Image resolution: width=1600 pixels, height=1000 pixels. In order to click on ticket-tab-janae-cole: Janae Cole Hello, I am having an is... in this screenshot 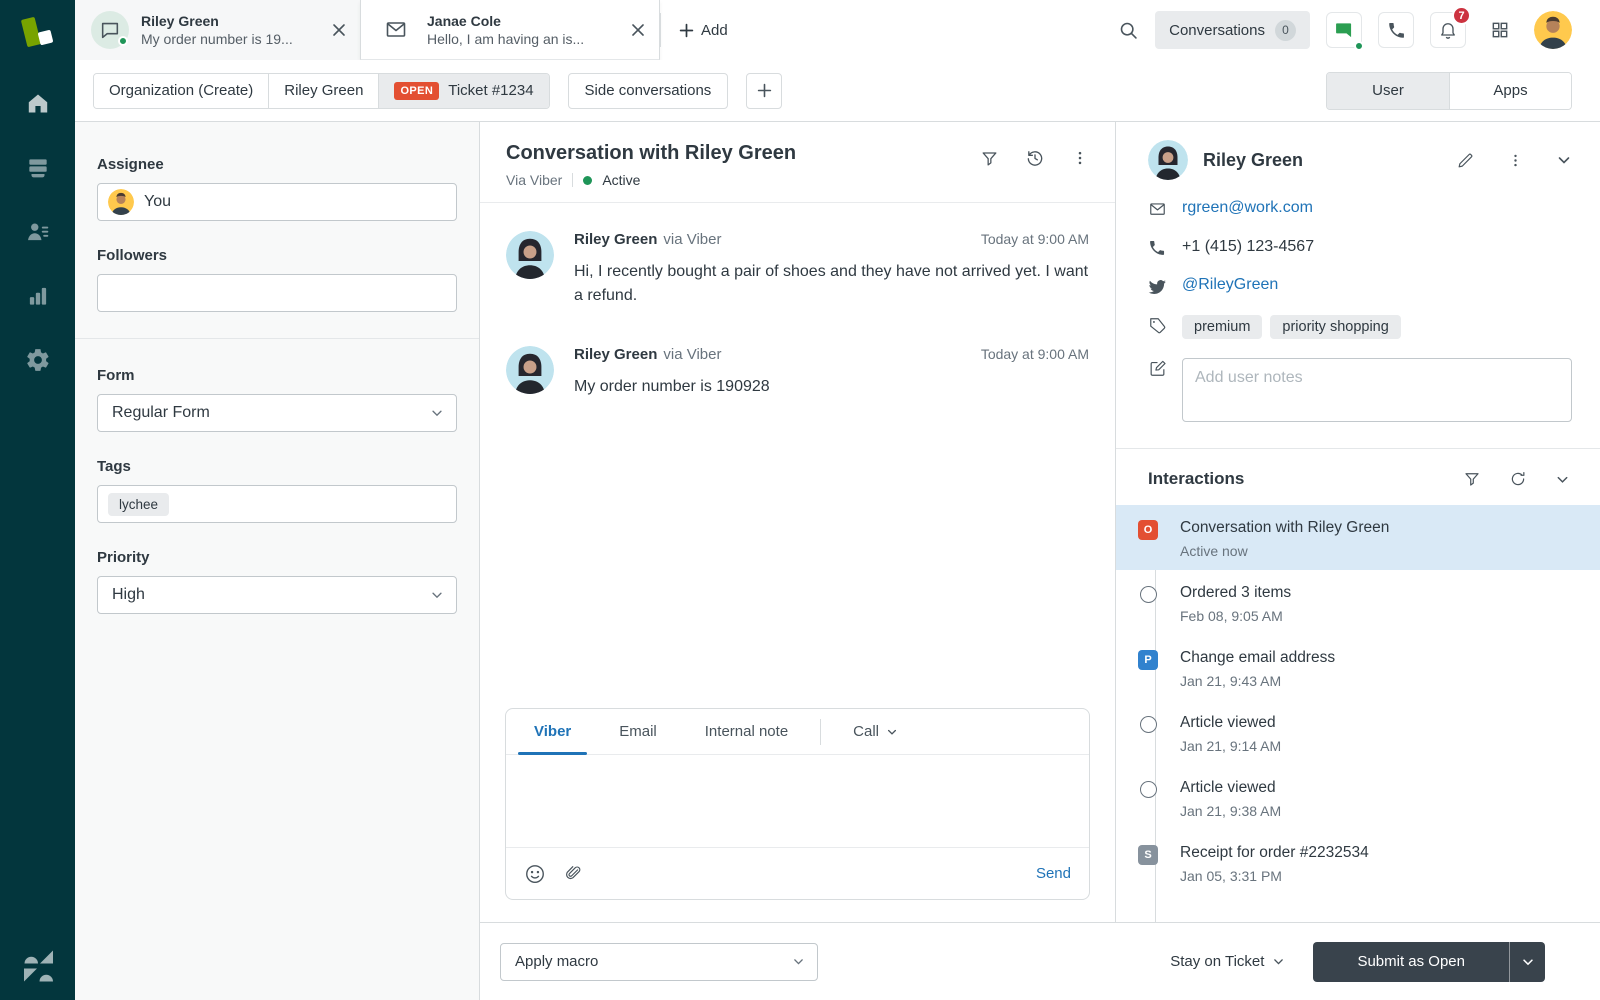, I will do `click(510, 30)`.